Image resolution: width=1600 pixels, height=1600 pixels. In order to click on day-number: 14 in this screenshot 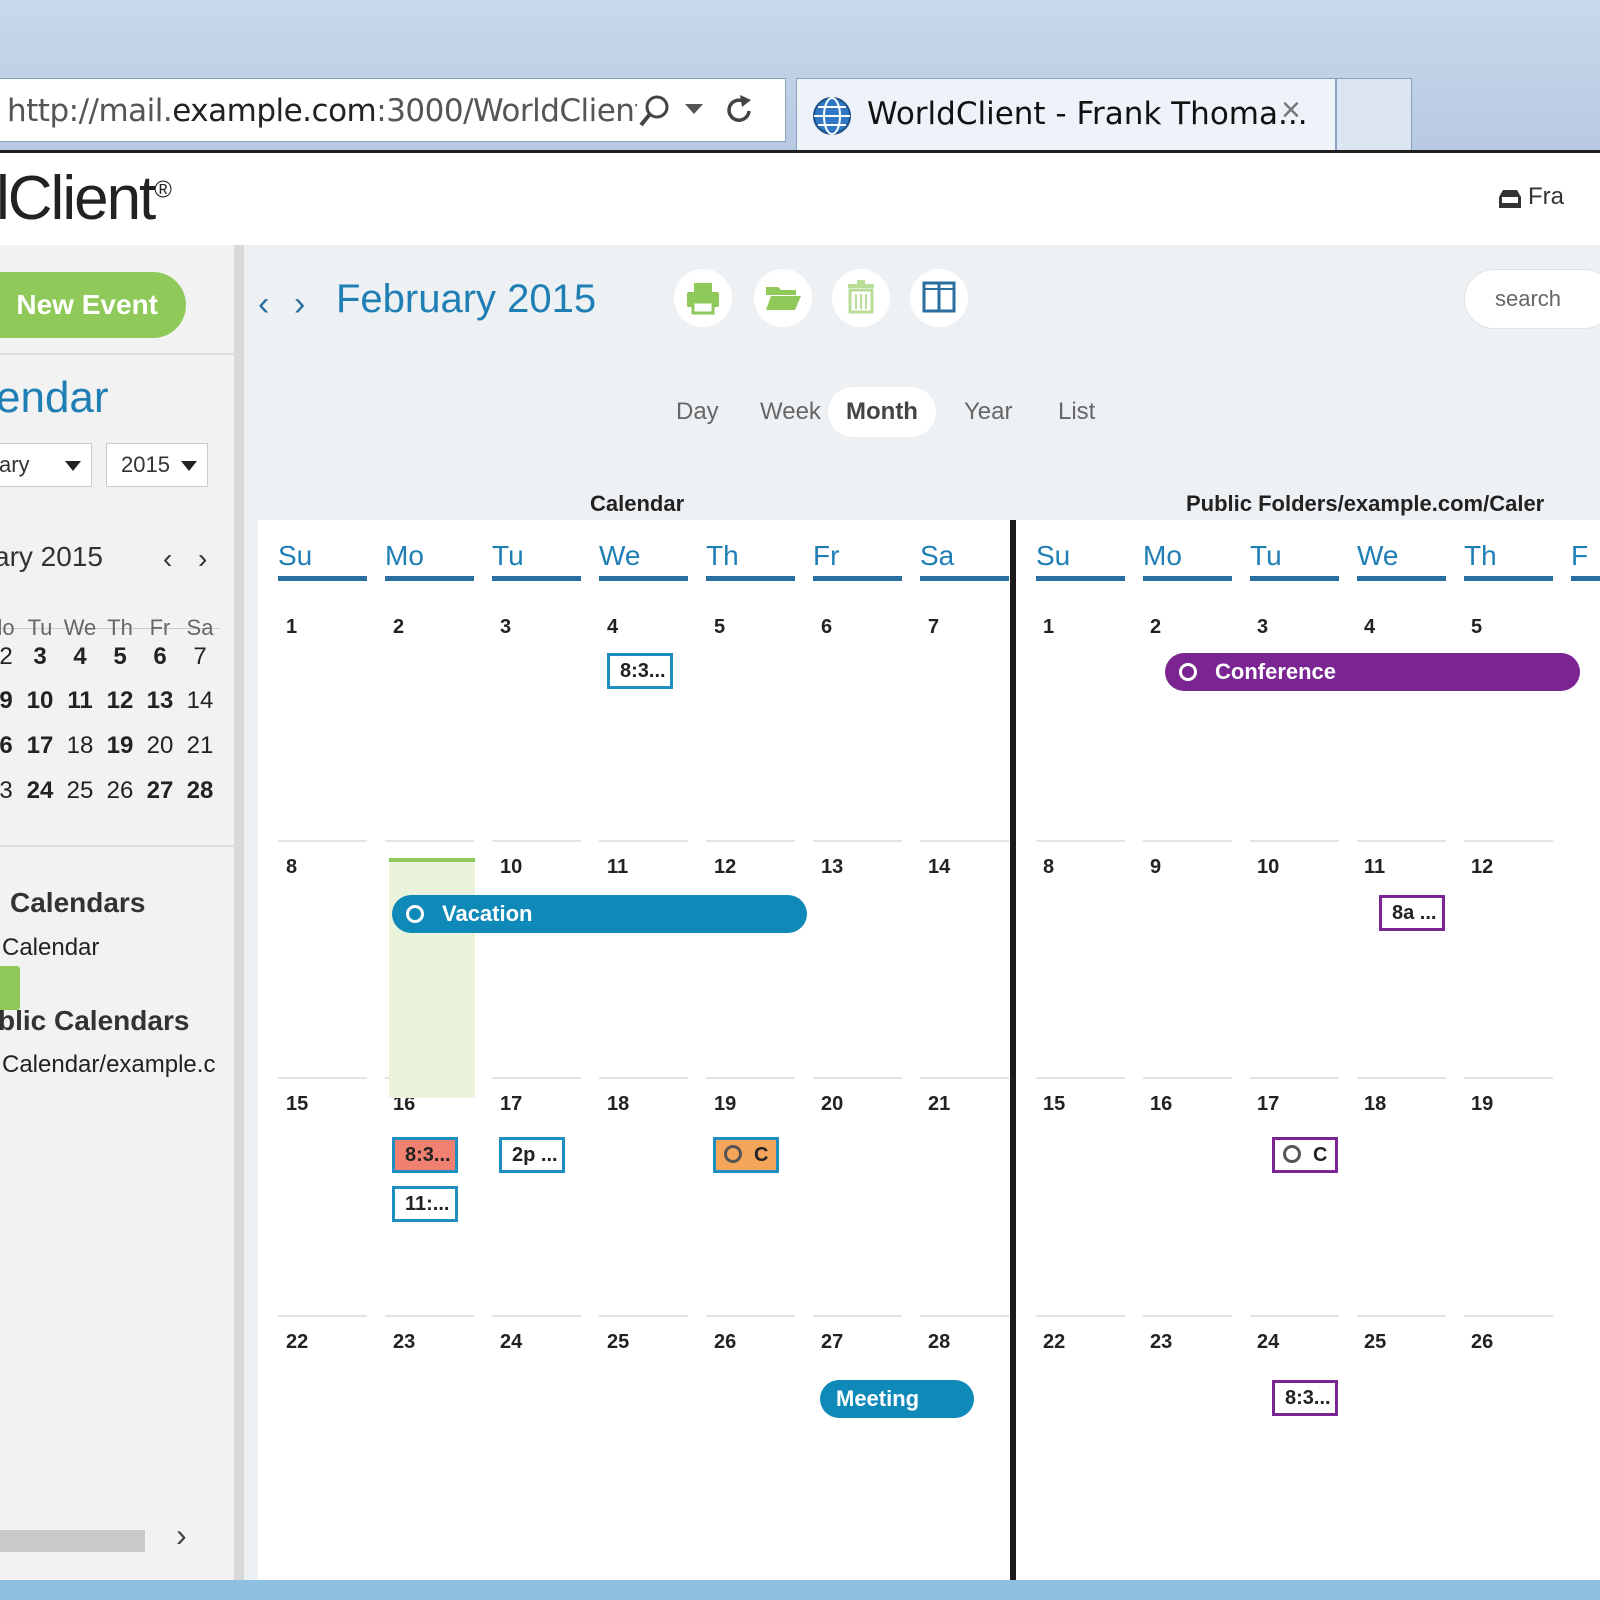, I will do `click(939, 867)`.